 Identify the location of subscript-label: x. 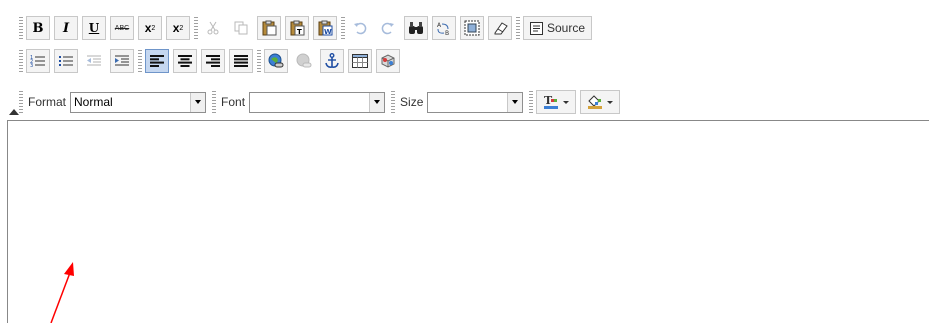
(148, 28).